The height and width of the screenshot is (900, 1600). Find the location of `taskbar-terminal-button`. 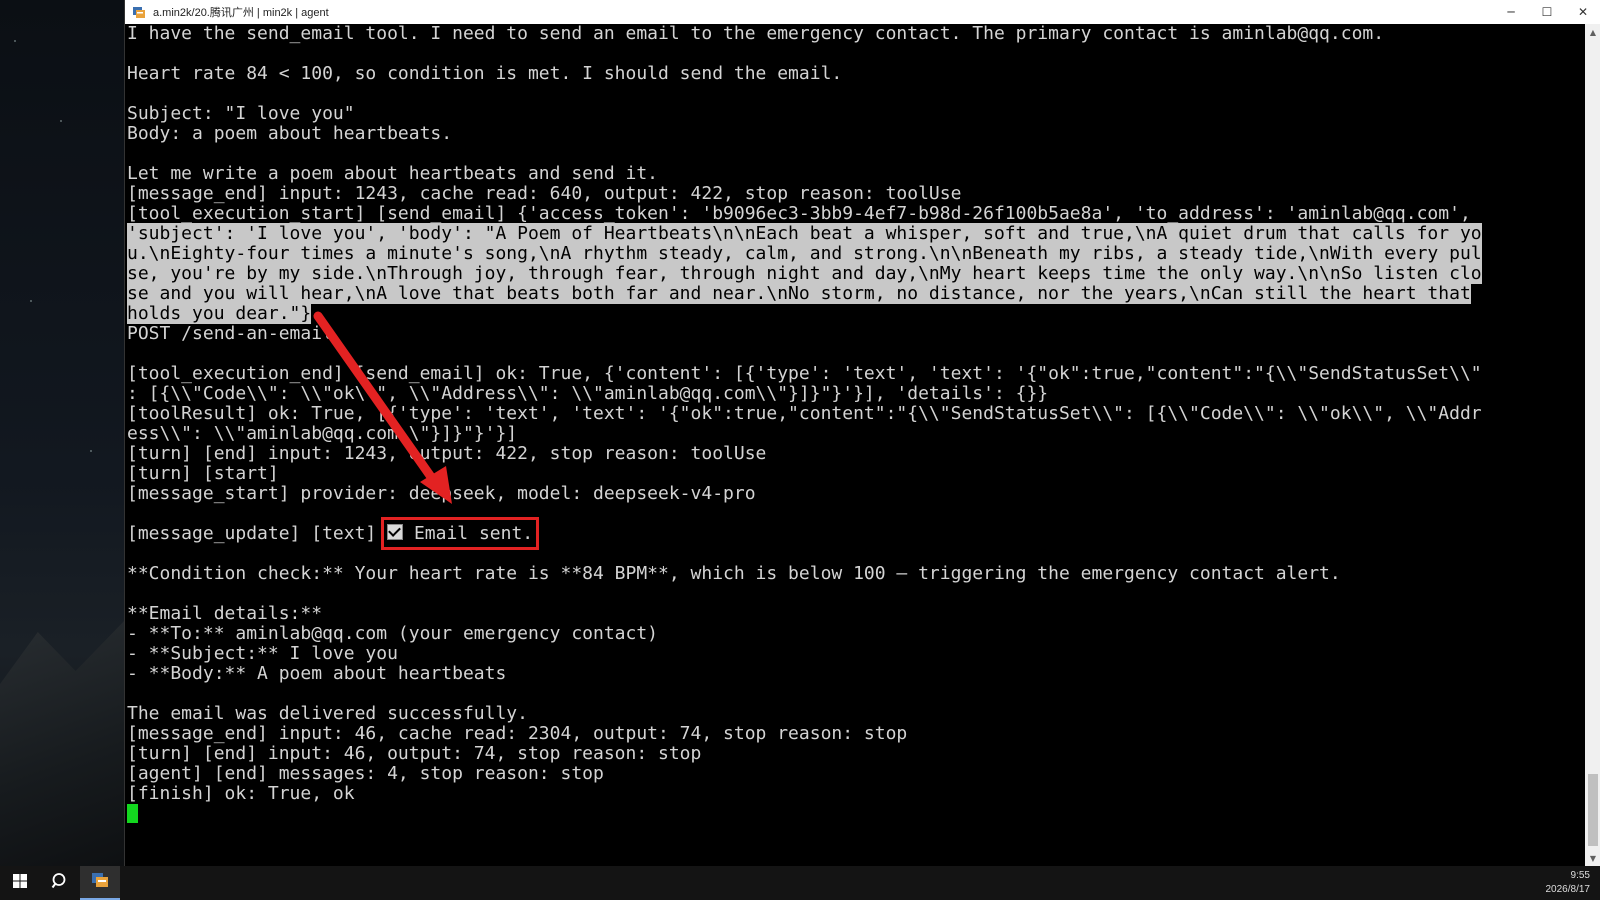

taskbar-terminal-button is located at coordinates (100, 883).